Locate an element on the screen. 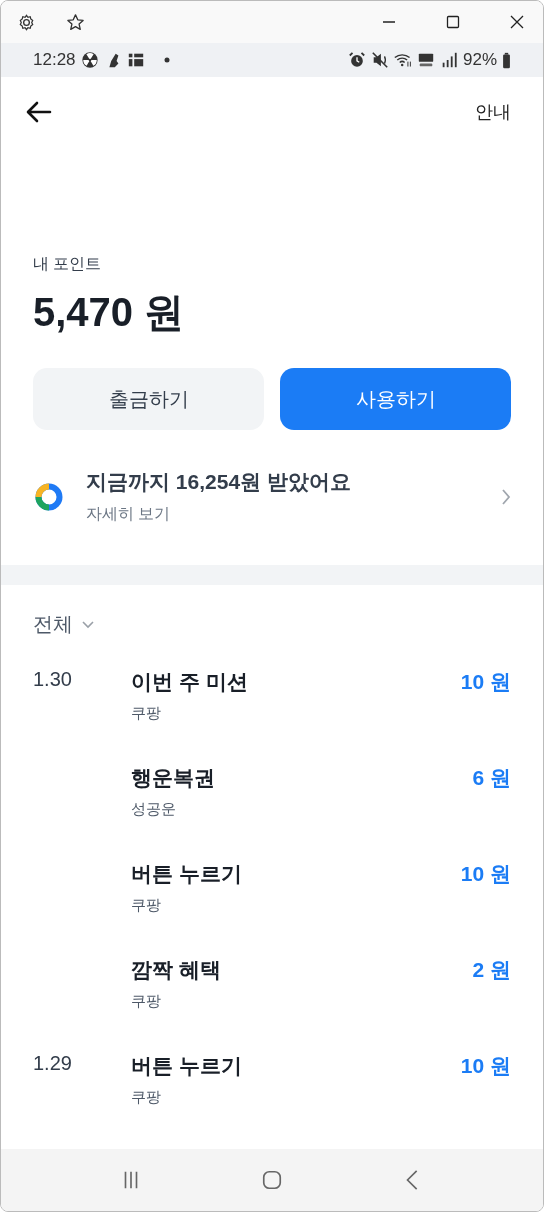  status-time: 12:28 is located at coordinates (54, 60).